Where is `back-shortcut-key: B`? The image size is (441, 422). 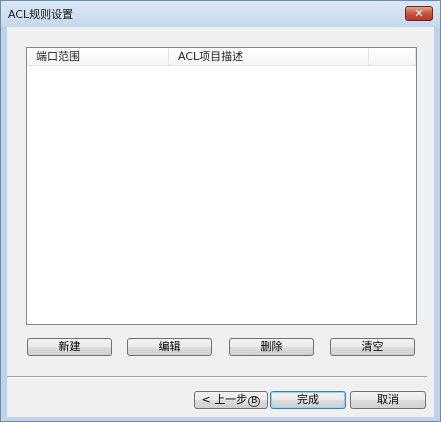
back-shortcut-key: B is located at coordinates (254, 401).